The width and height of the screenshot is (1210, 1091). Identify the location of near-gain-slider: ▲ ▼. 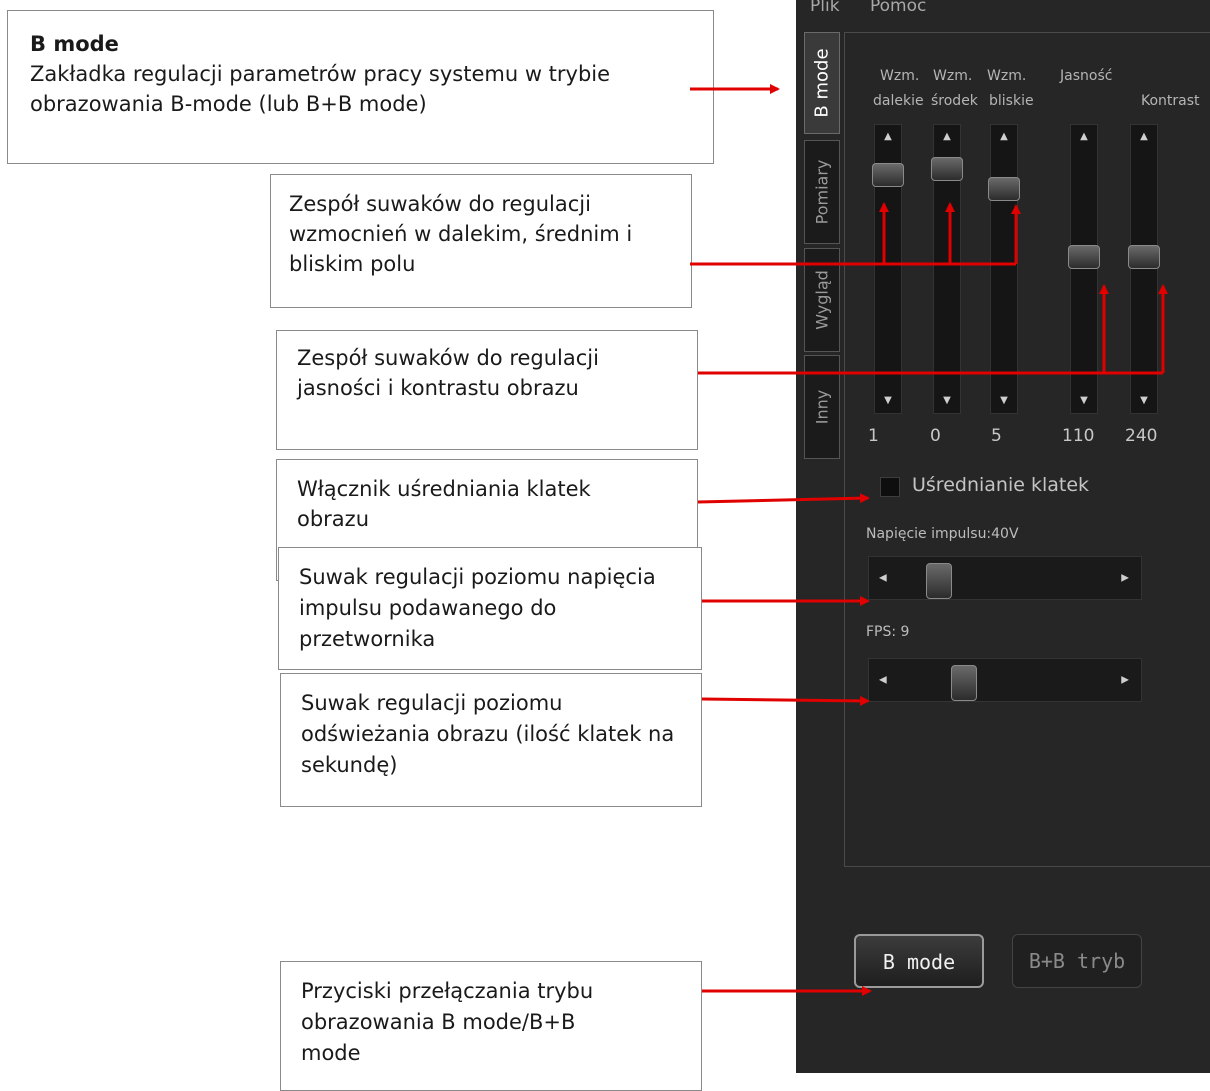
(1004, 269).